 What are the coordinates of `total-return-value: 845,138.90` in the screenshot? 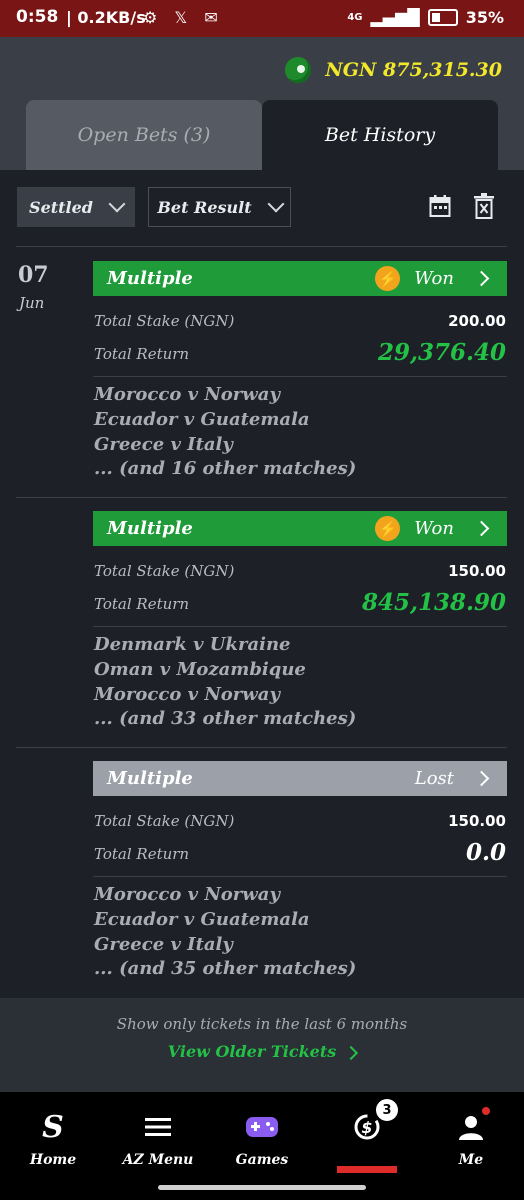 It's located at (433, 602).